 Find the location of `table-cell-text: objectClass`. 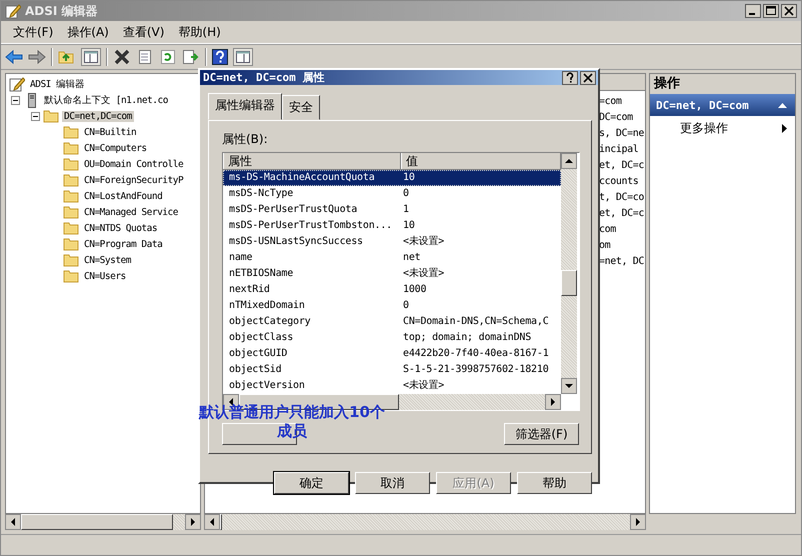

table-cell-text: objectClass is located at coordinates (261, 338).